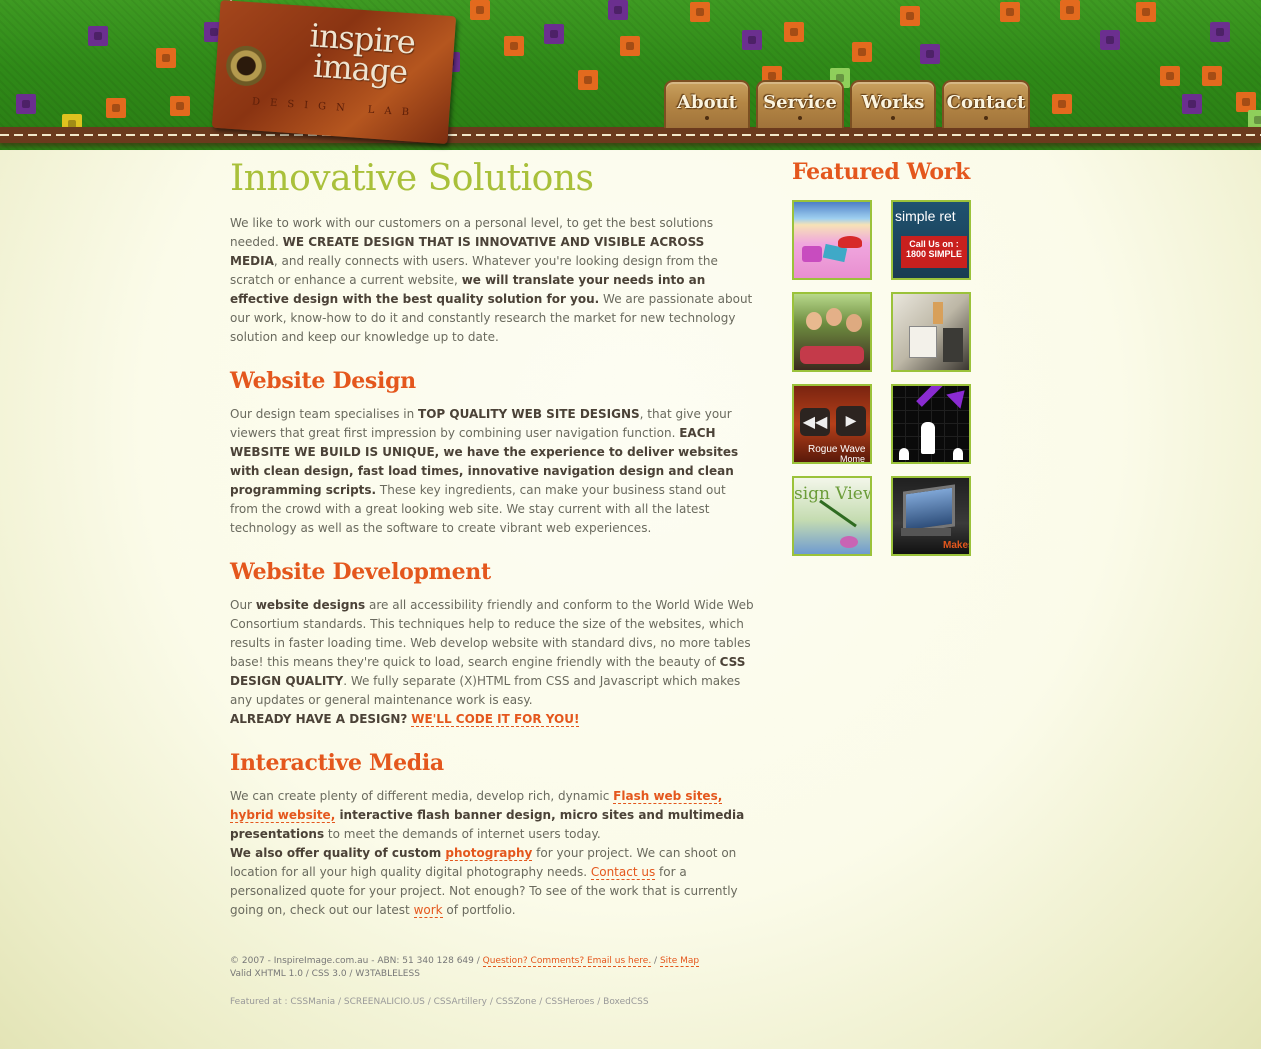 The height and width of the screenshot is (1049, 1261). I want to click on nav-about: About, so click(707, 104).